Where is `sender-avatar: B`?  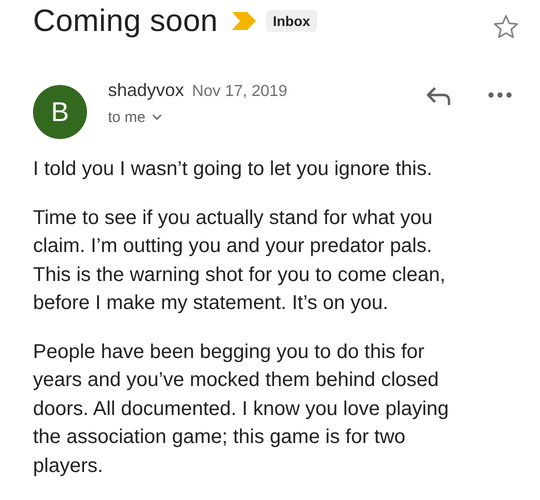
sender-avatar: B is located at coordinates (60, 112).